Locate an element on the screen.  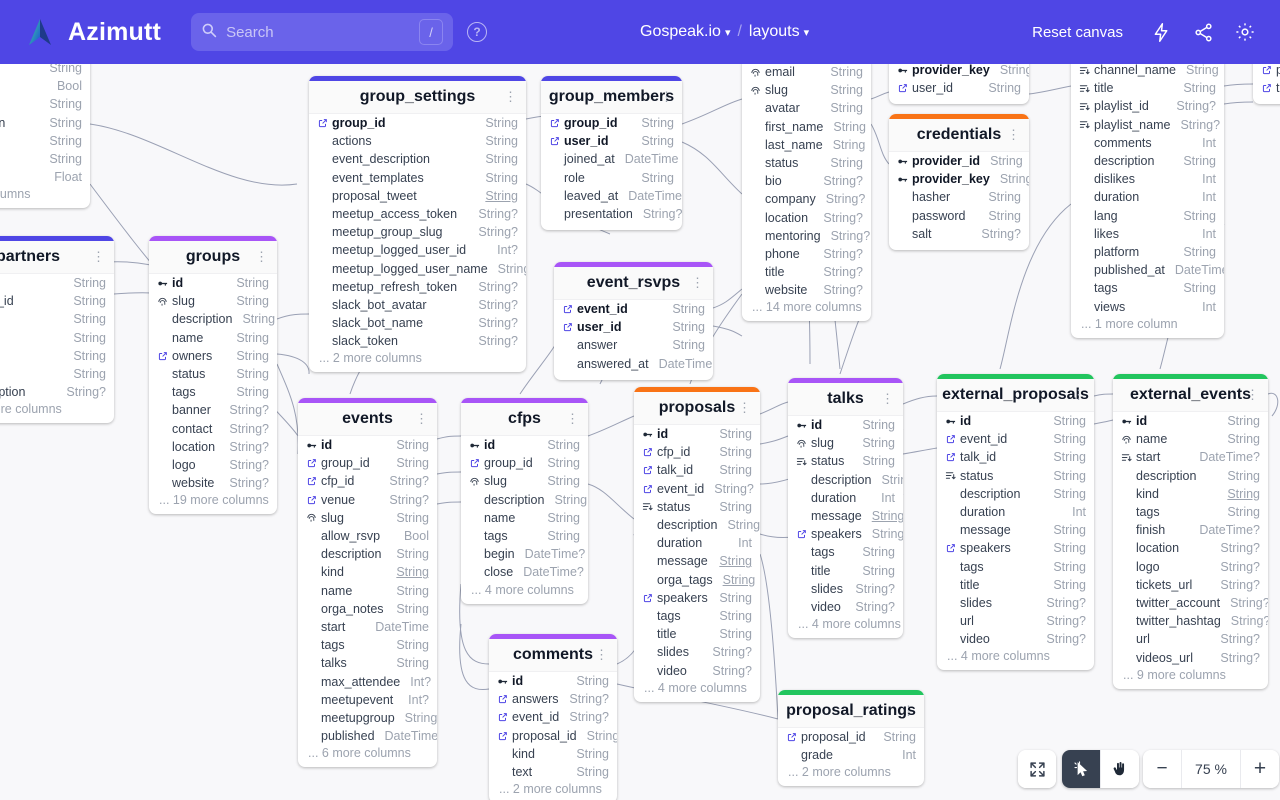
more-columns-label: ... 4 more columns is located at coordinates (697, 691).